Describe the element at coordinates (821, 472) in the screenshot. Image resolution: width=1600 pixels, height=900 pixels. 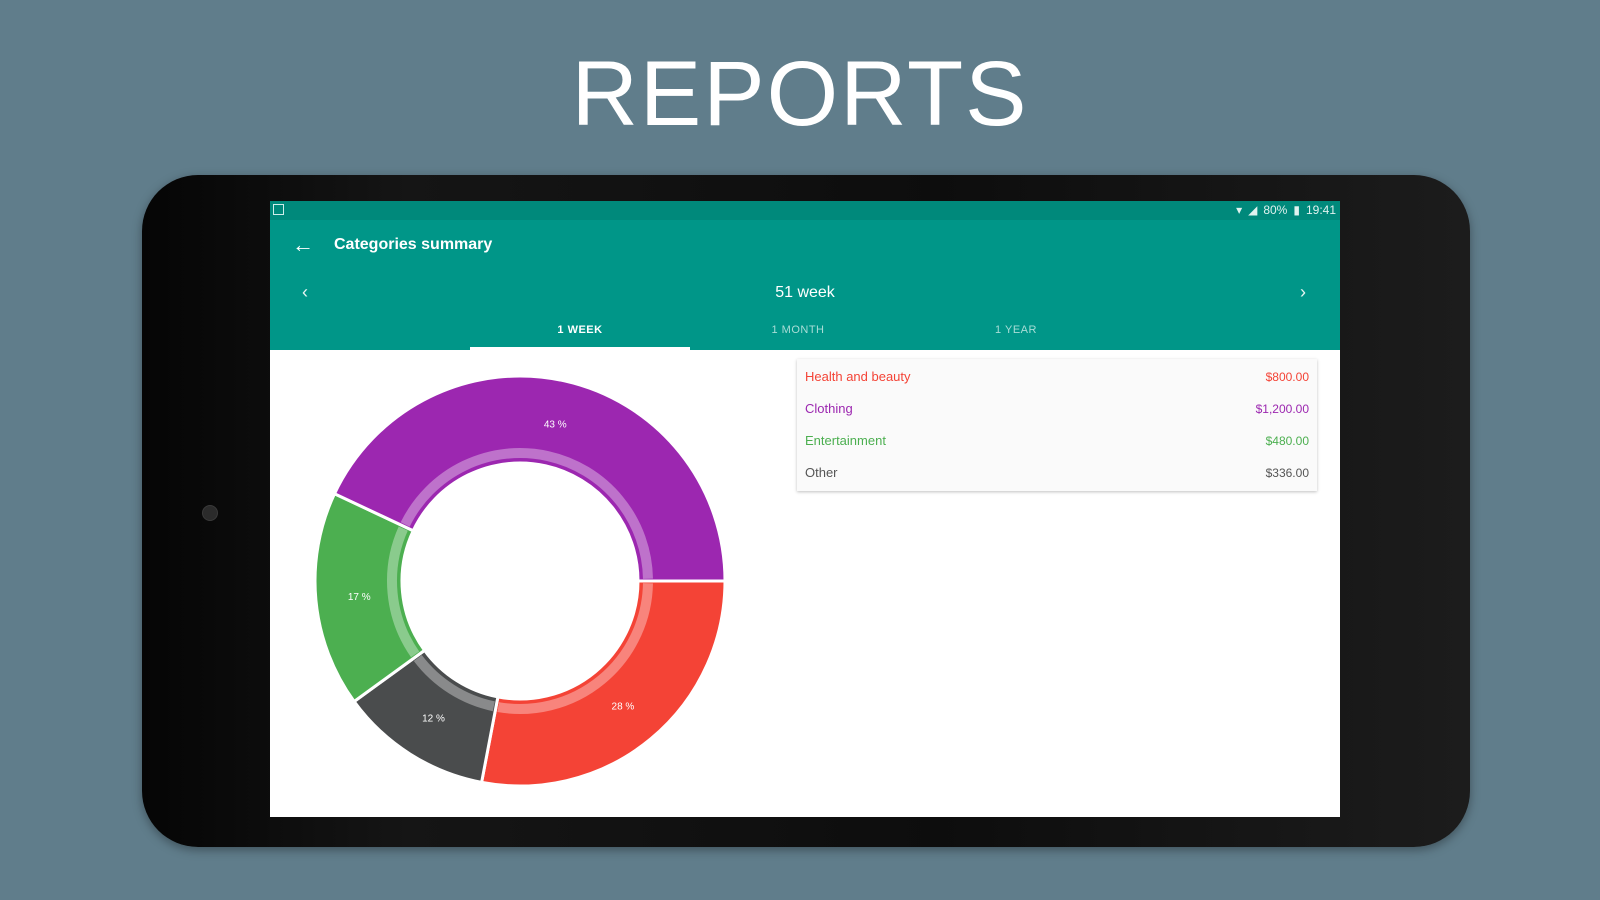
I see `legend-name: Other` at that location.